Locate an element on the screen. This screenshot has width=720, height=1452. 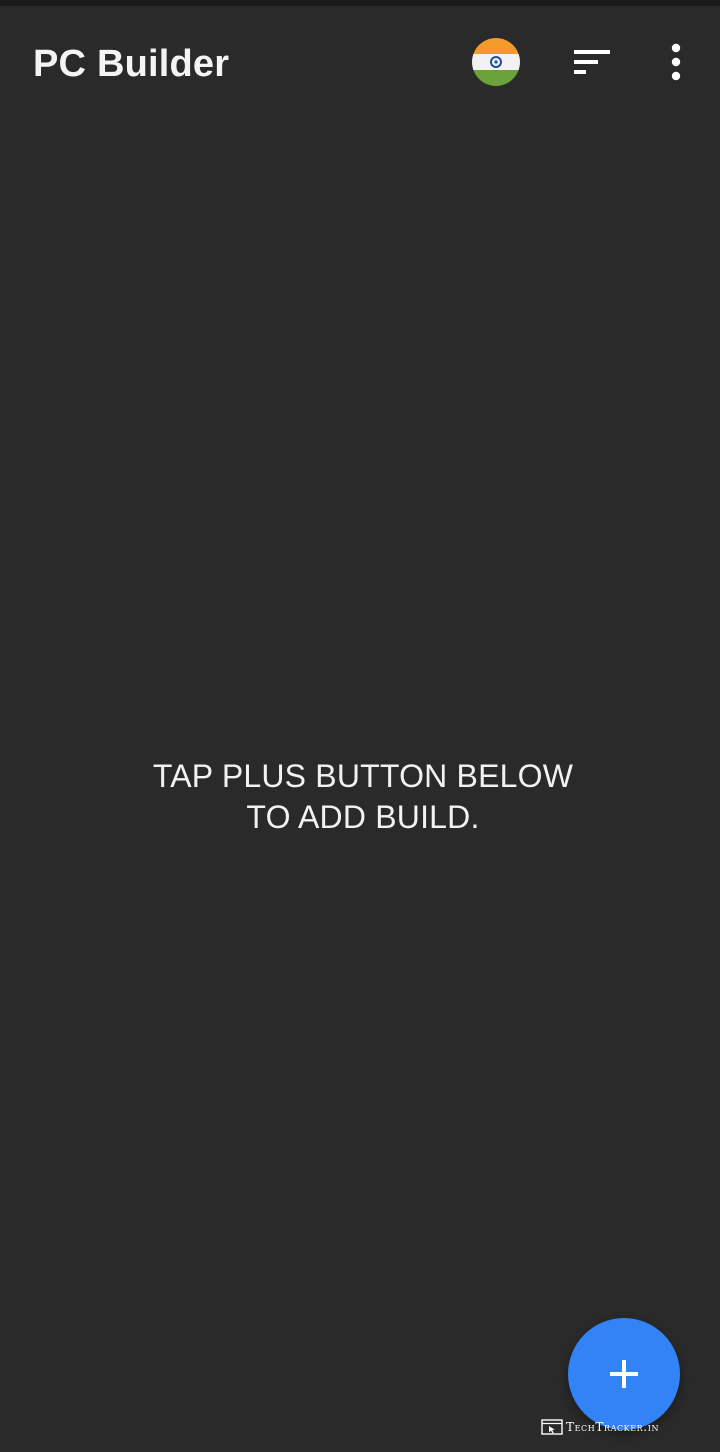
region-selector-button is located at coordinates (496, 62).